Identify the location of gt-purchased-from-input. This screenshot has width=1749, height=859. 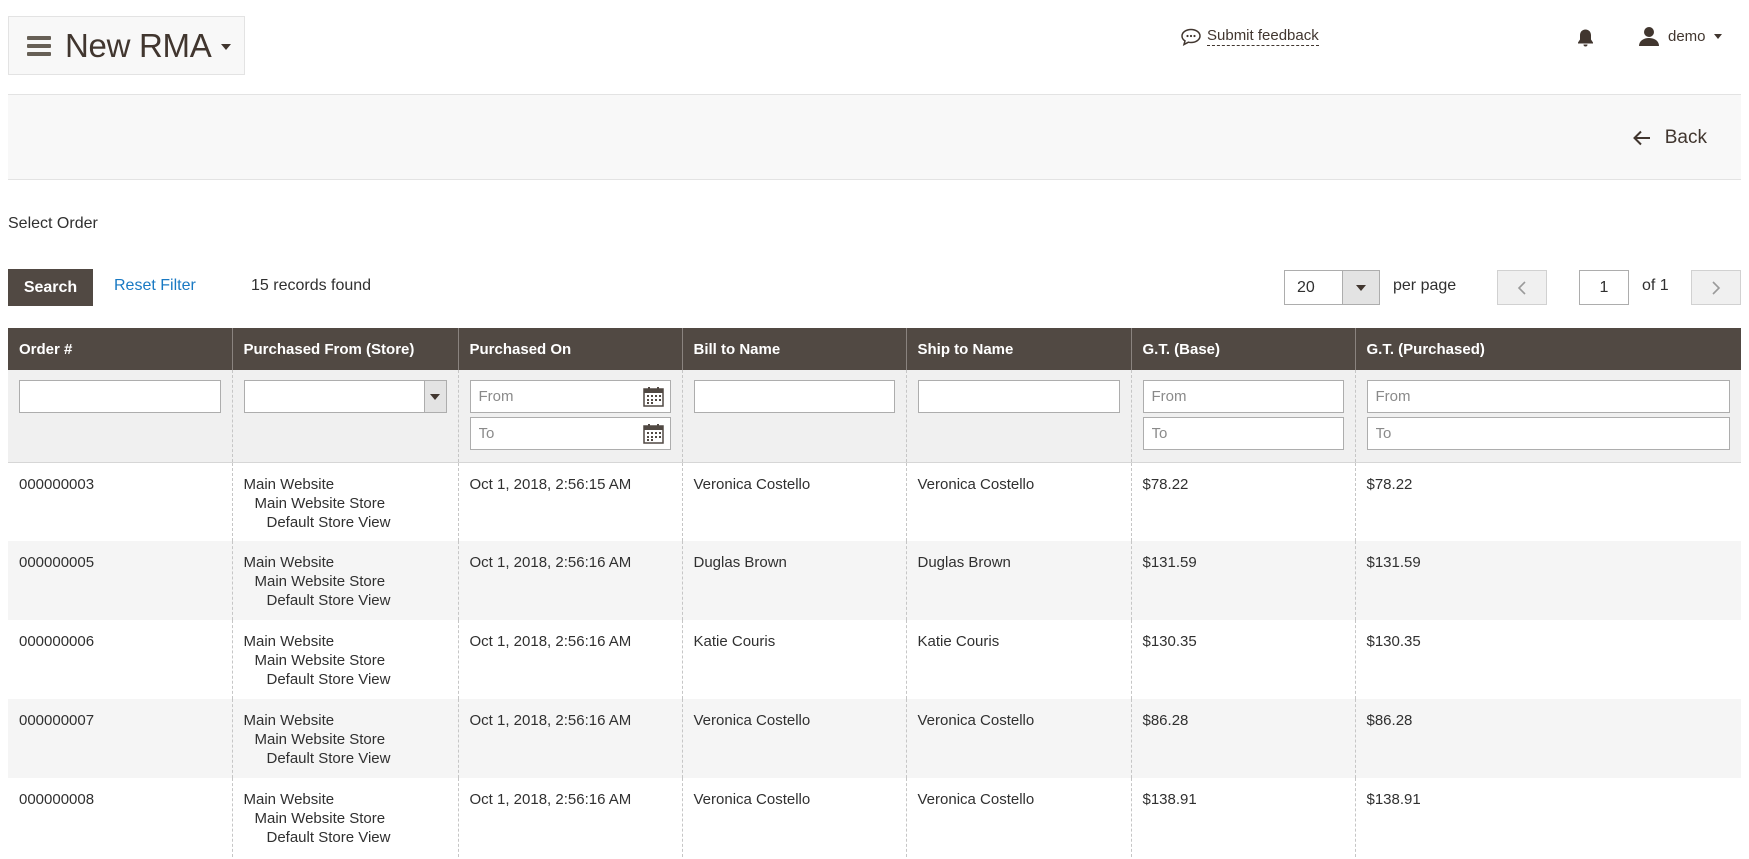
(1548, 396).